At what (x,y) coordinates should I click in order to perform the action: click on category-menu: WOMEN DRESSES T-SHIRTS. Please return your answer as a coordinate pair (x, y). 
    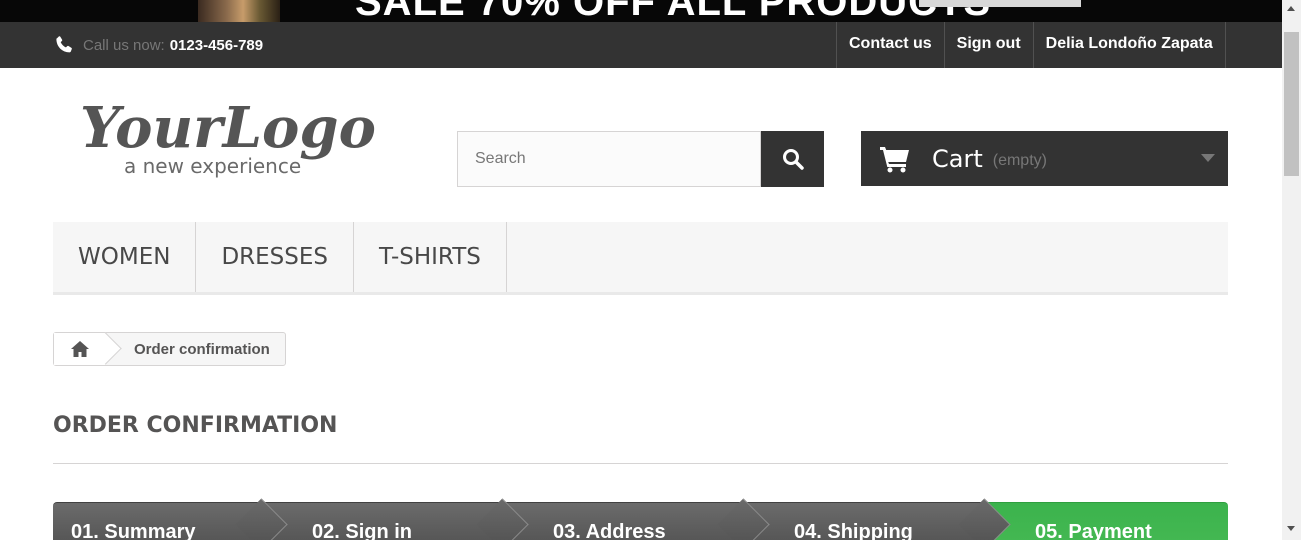
    Looking at the image, I should click on (640, 258).